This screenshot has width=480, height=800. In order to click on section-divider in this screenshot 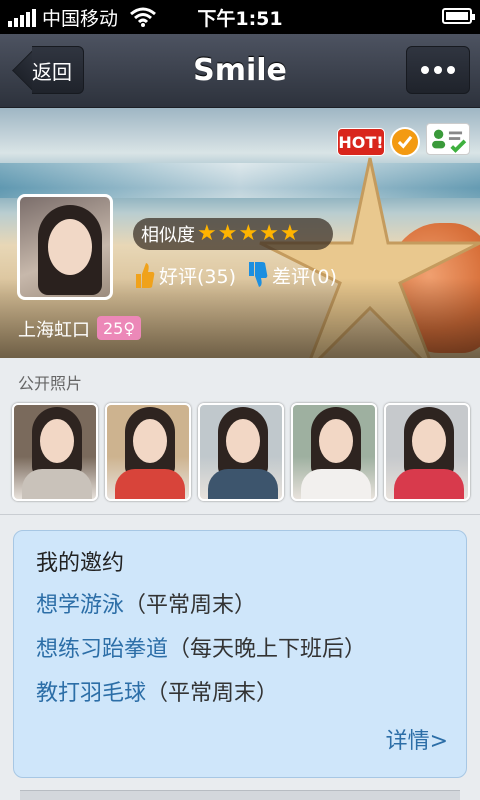, I will do `click(240, 514)`.